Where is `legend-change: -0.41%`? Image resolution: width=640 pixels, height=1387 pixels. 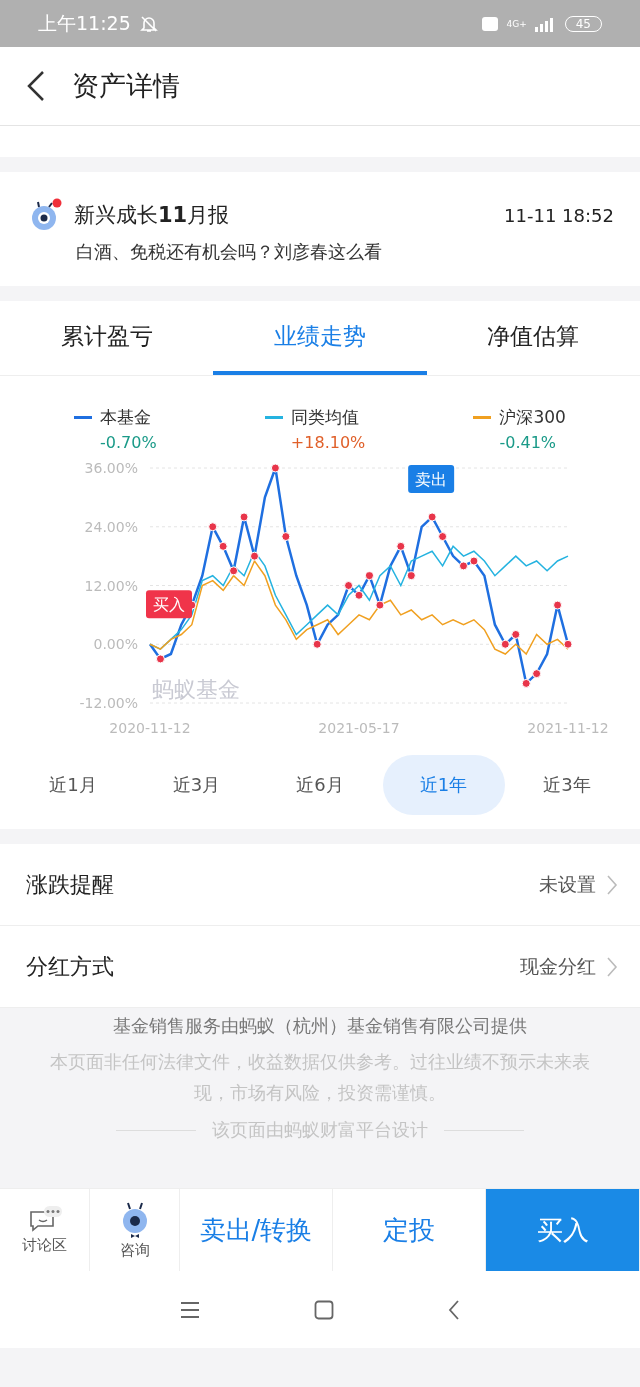 legend-change: -0.41% is located at coordinates (528, 442).